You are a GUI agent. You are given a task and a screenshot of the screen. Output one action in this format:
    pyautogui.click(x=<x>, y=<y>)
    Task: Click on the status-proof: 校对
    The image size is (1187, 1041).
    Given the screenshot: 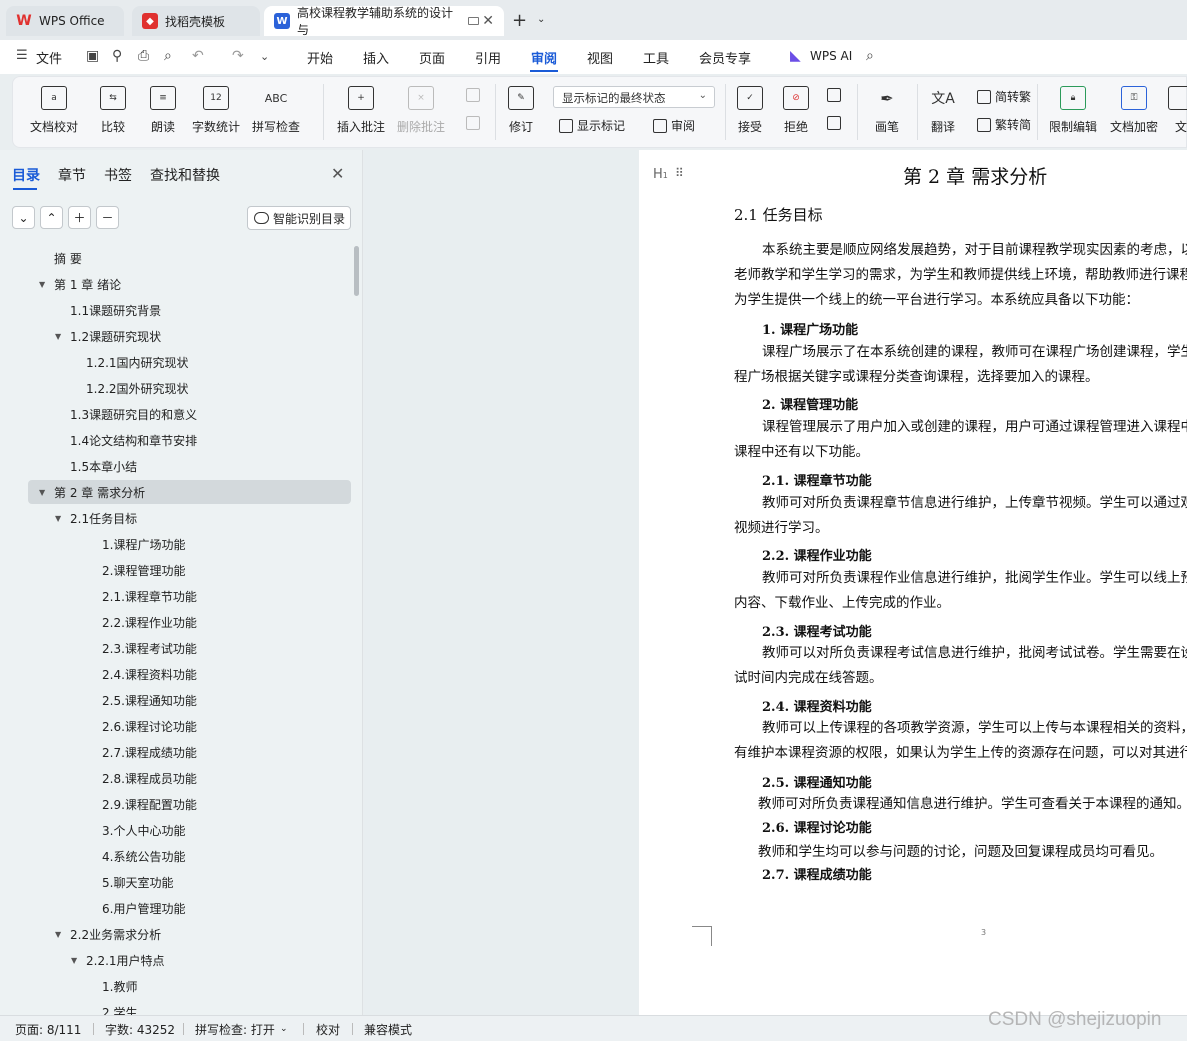 What is the action you would take?
    pyautogui.click(x=328, y=1029)
    